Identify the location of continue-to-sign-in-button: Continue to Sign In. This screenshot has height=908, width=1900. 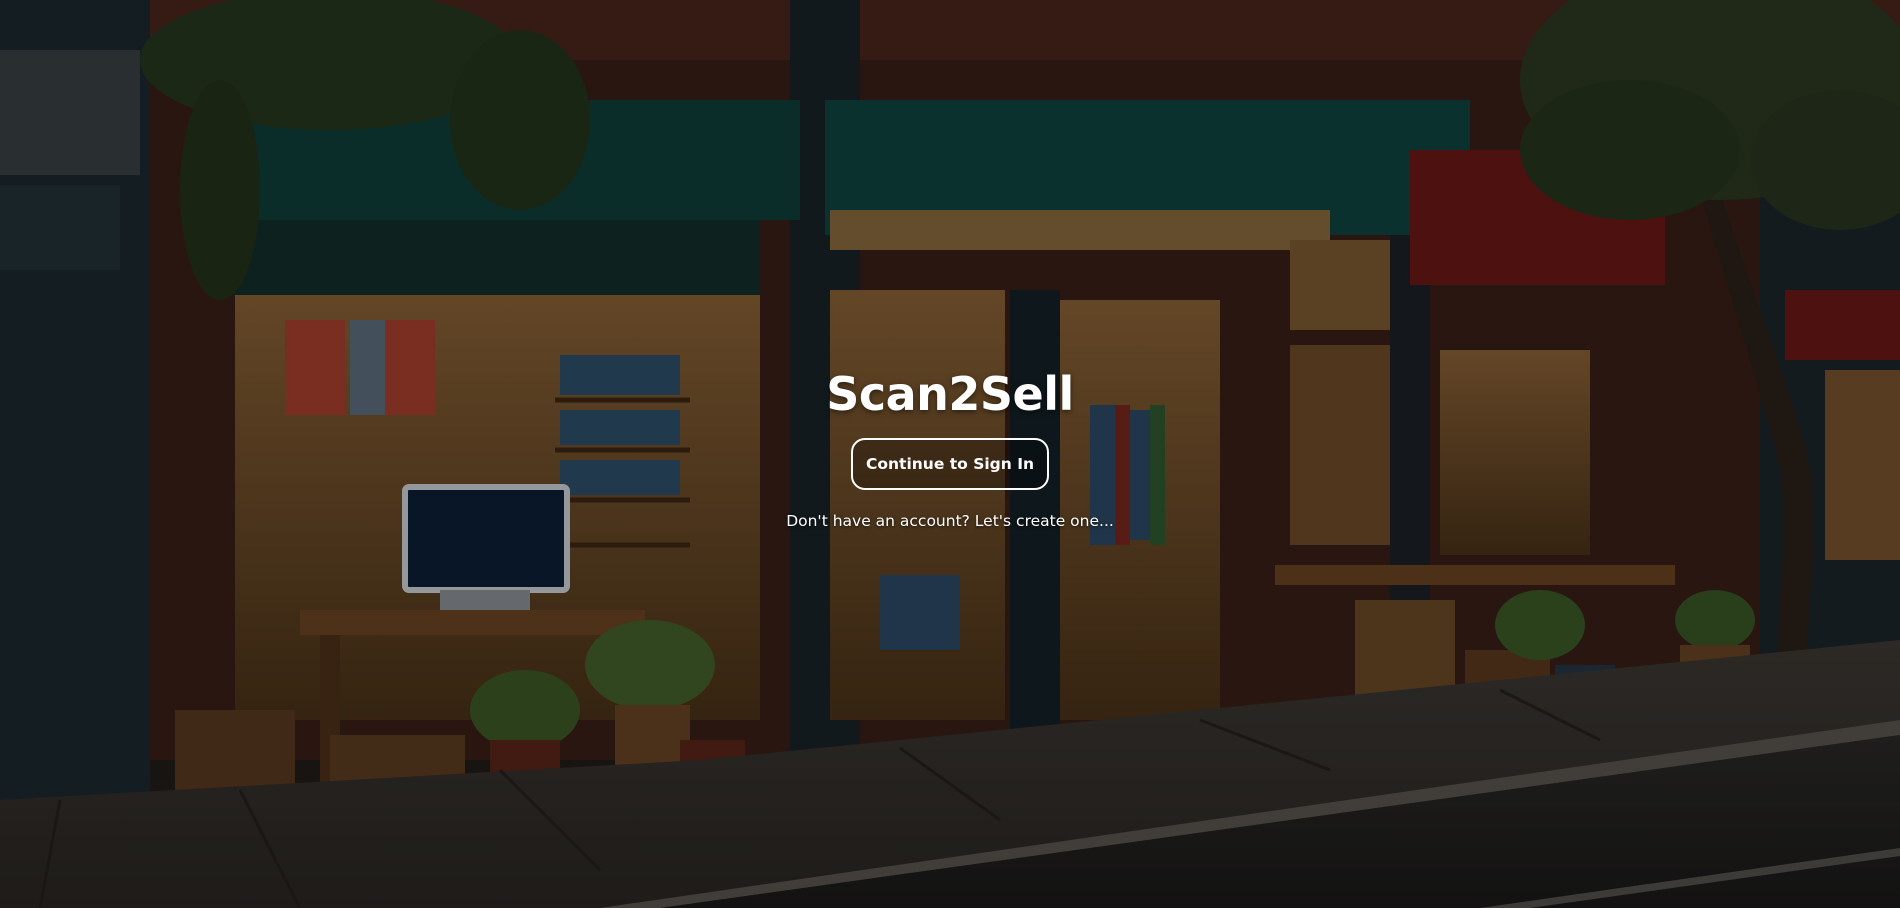
(950, 464).